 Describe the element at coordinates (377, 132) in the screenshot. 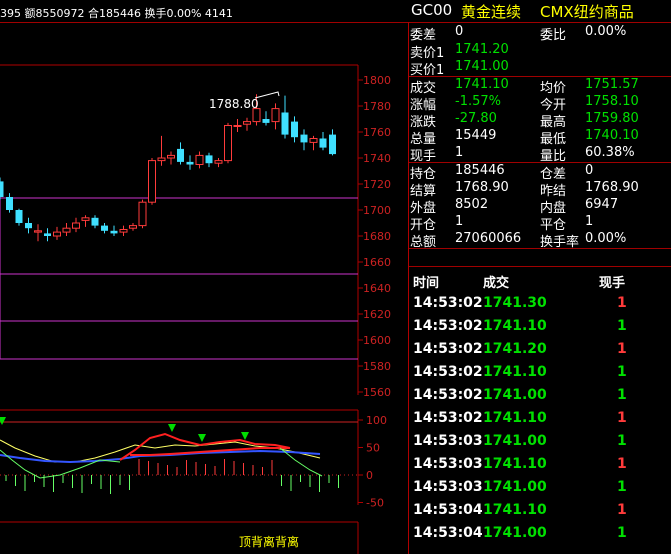

I see `y-tick-label: 1760` at that location.